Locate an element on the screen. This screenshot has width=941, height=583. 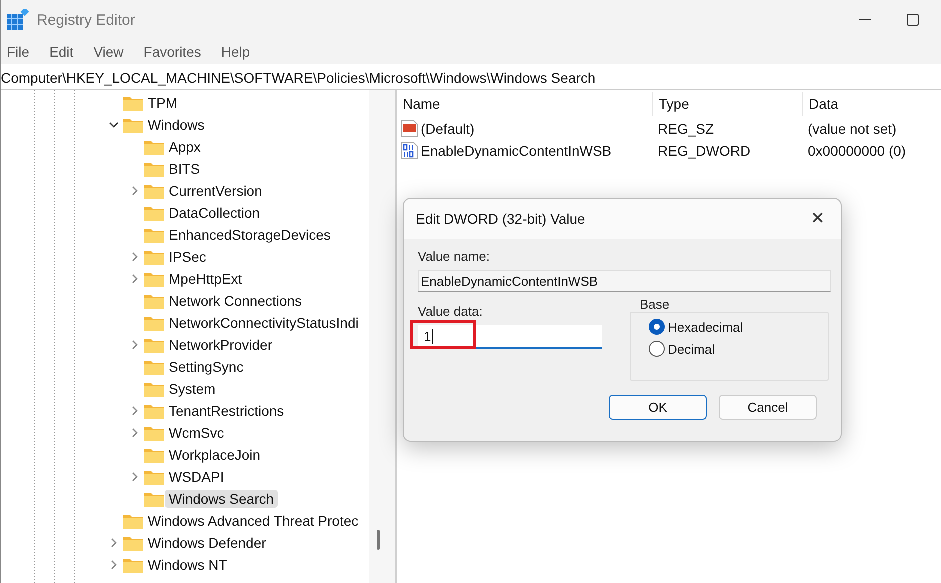
tree-item: Appx is located at coordinates (185, 147).